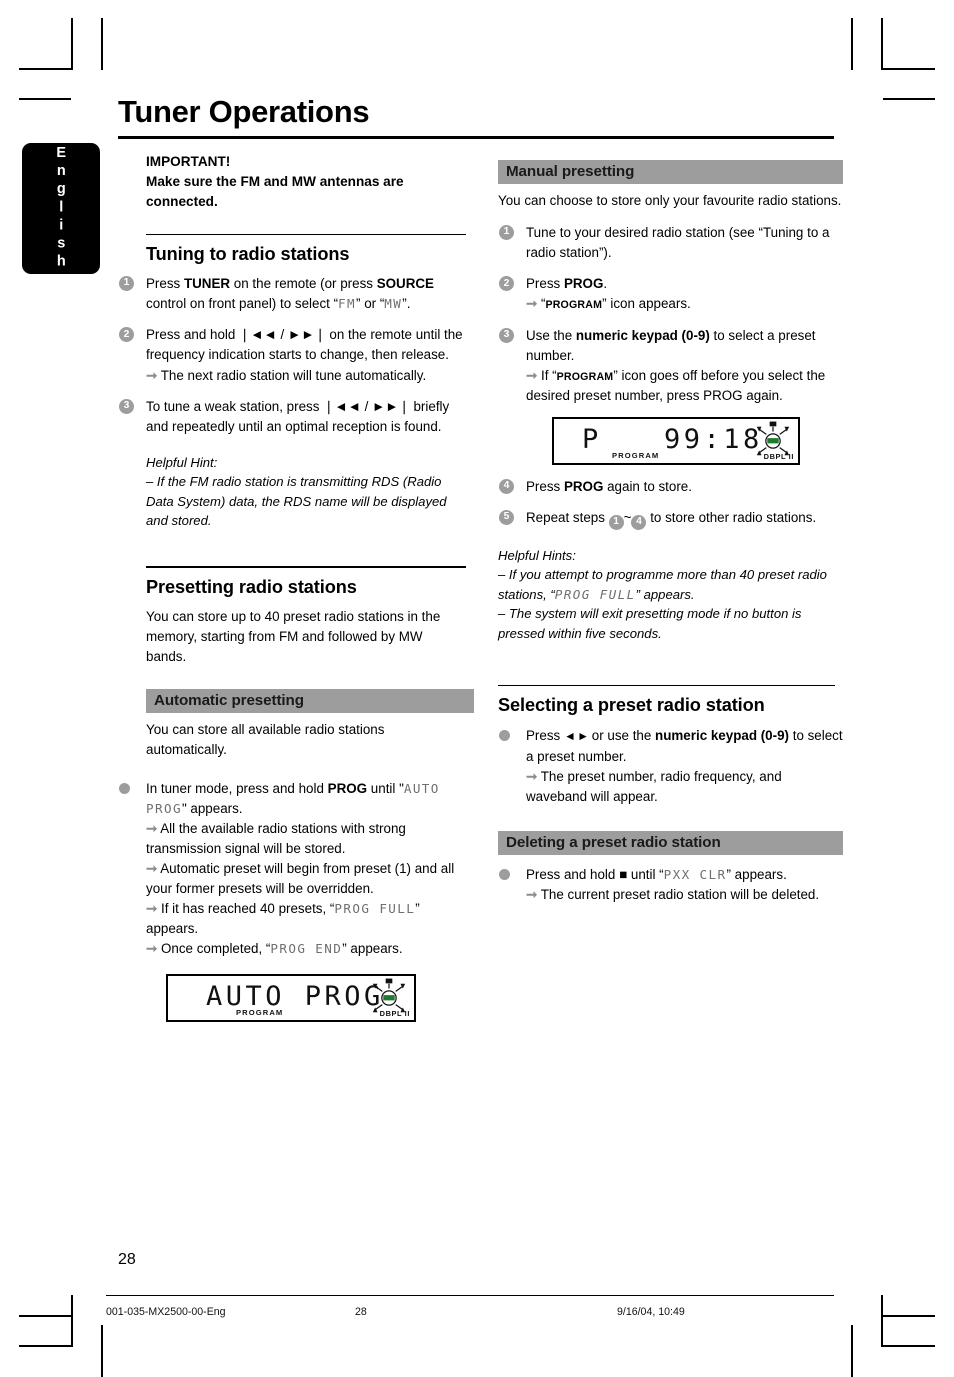  What do you see at coordinates (372, 949) in the screenshot?
I see `result-text-4-post: ” appears.` at bounding box center [372, 949].